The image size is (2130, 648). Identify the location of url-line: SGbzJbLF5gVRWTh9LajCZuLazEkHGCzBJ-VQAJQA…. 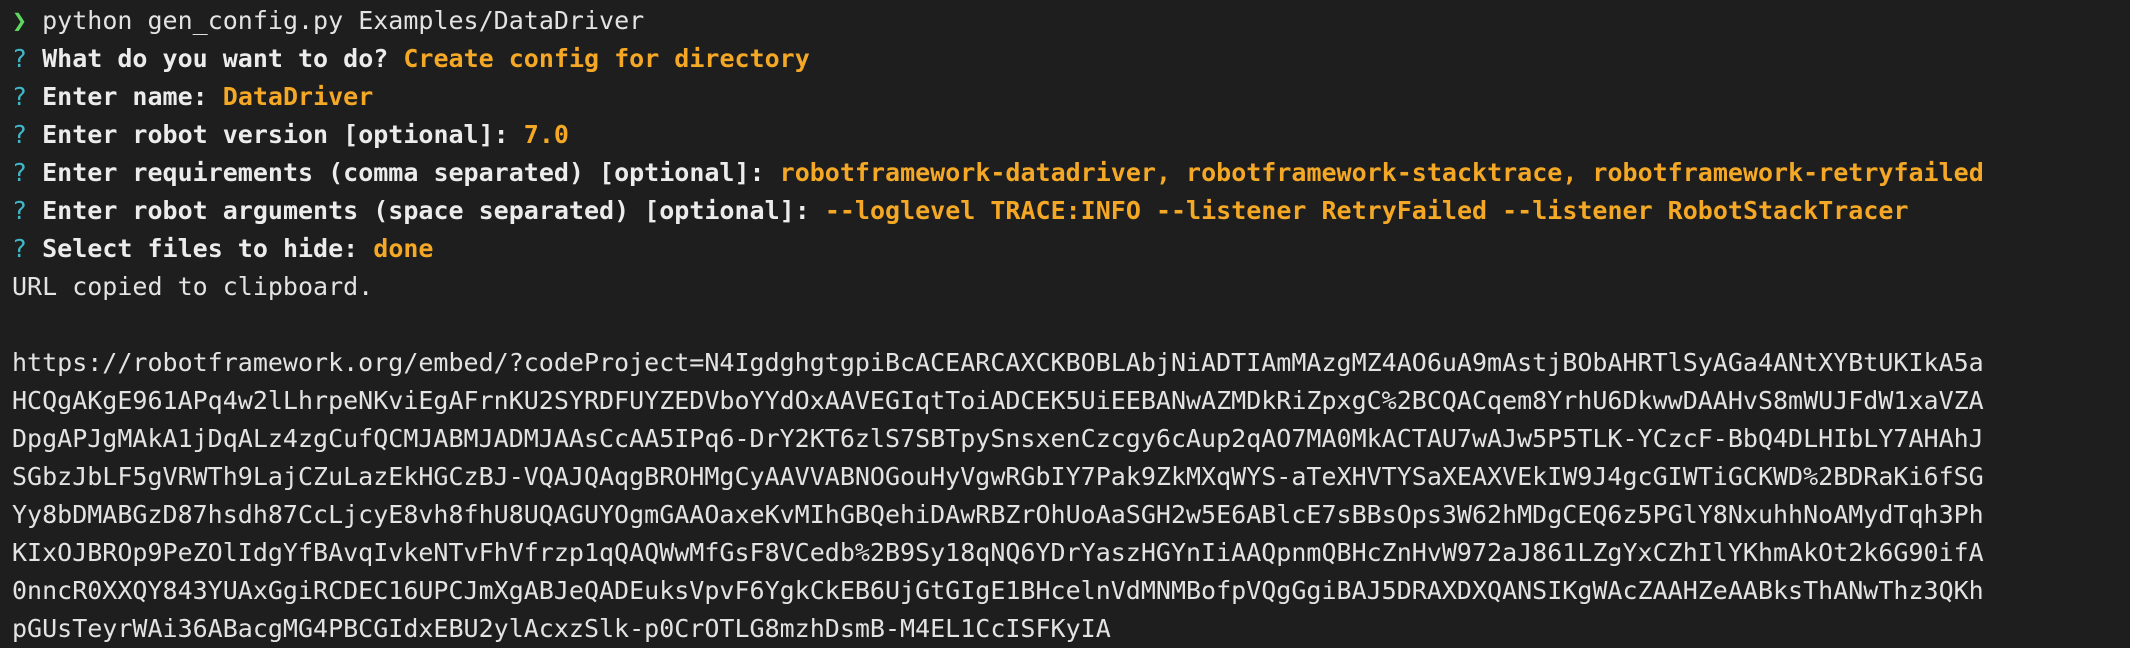
(998, 476).